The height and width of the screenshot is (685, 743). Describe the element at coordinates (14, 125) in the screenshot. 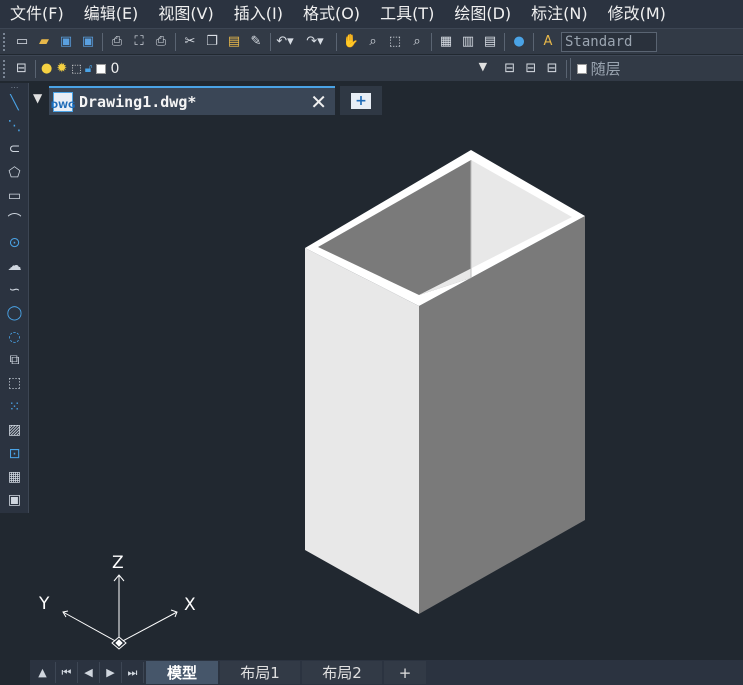

I see `xline-icon: ⋱` at that location.